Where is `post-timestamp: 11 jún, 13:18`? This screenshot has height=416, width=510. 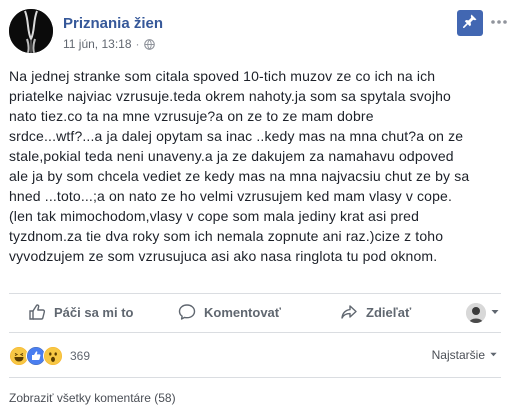
post-timestamp: 11 jún, 13:18 is located at coordinates (97, 44).